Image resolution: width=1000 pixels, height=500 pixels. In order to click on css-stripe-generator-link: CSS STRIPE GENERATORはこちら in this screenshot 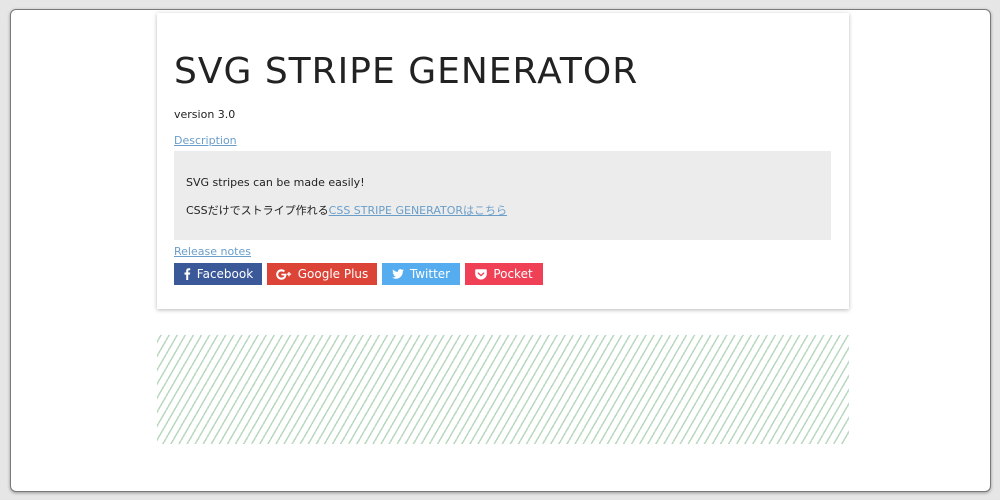, I will do `click(418, 210)`.